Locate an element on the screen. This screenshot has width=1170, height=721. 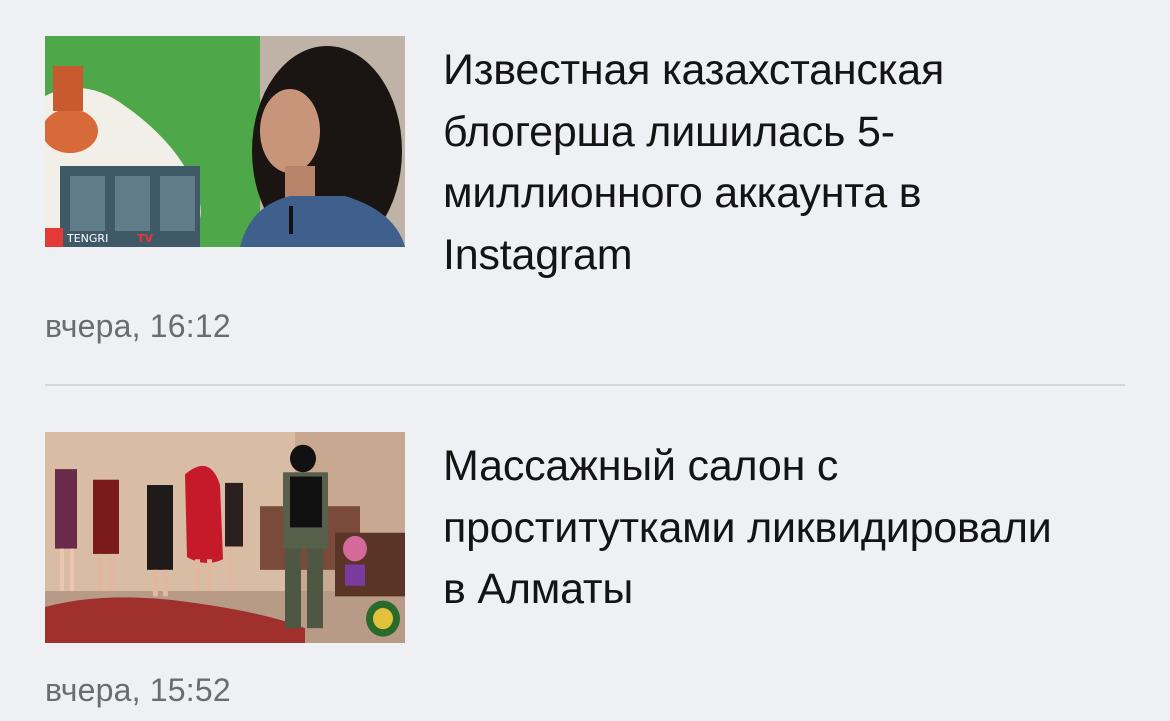
news-thumbnail is located at coordinates (225, 537).